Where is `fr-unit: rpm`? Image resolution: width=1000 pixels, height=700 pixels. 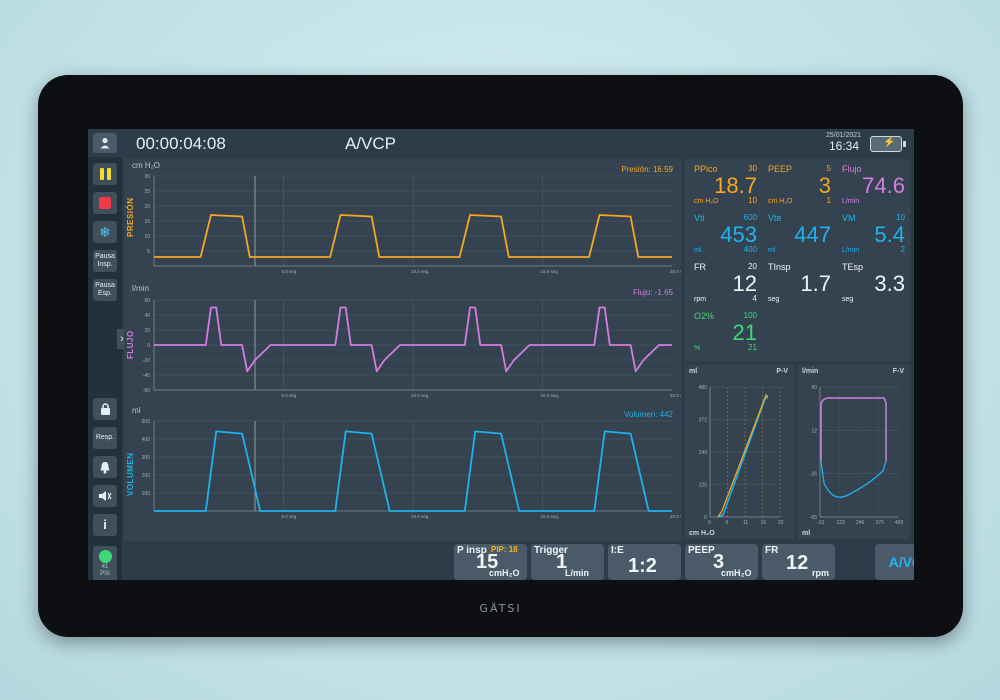
fr-unit: rpm is located at coordinates (700, 299).